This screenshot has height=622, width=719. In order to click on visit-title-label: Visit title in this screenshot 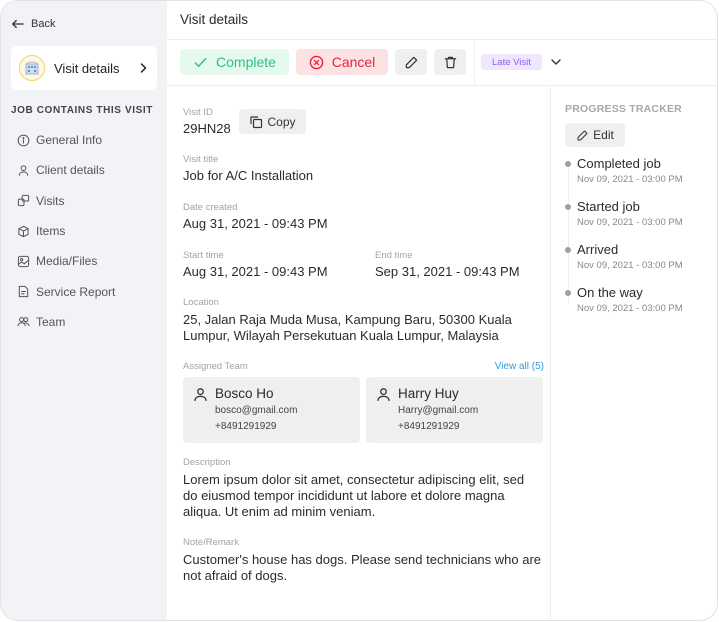, I will do `click(201, 159)`.